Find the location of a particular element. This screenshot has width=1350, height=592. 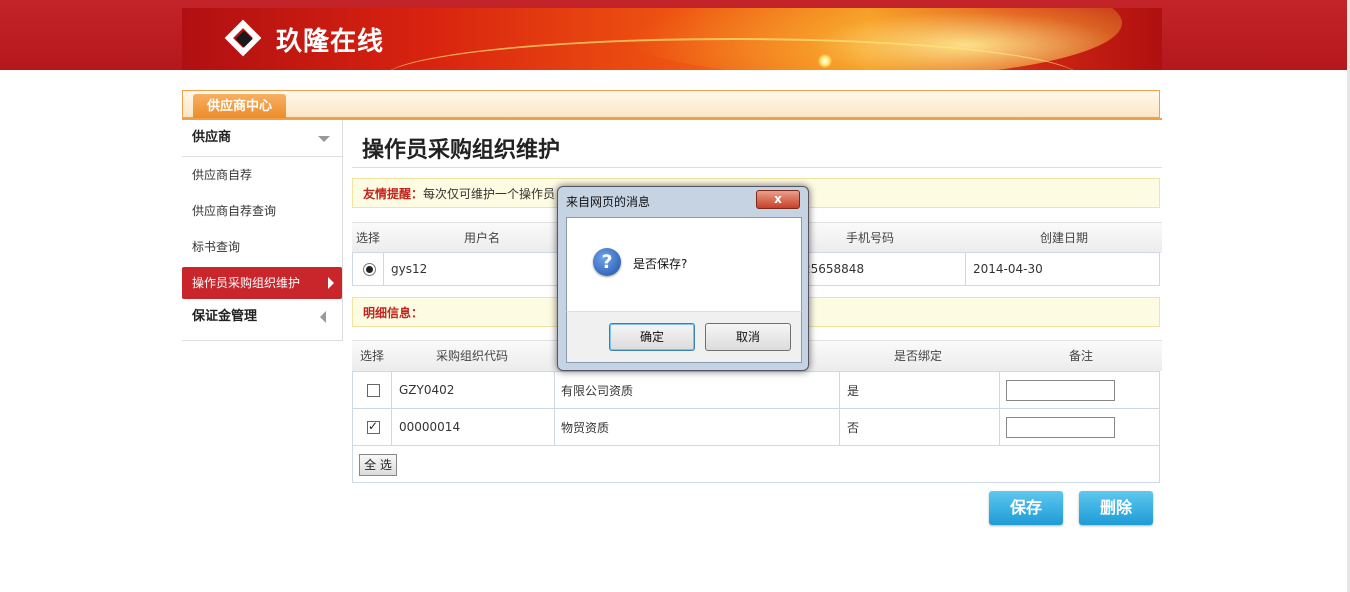

logo-mark-icon is located at coordinates (244, 39).